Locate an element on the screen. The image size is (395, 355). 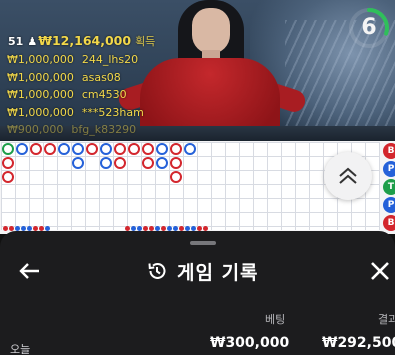
road-side-summary: BPTPB is located at coordinates (389, 188).